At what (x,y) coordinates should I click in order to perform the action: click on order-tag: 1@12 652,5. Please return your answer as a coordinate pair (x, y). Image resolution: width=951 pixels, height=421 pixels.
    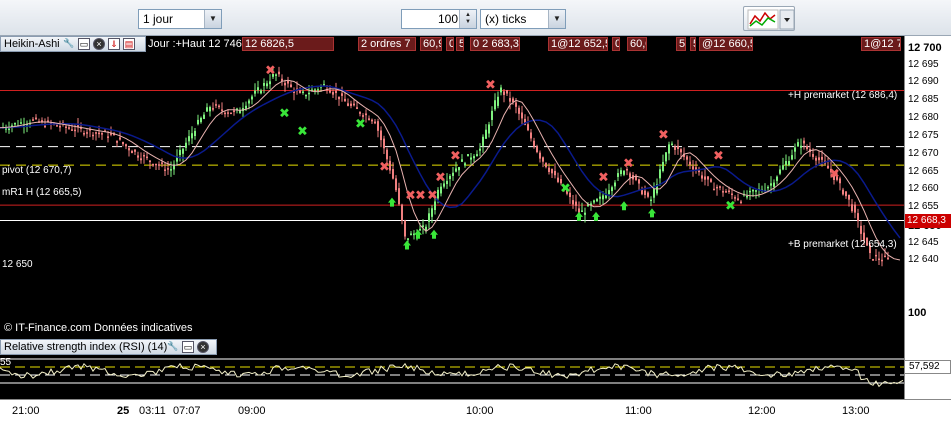
    Looking at the image, I should click on (578, 44).